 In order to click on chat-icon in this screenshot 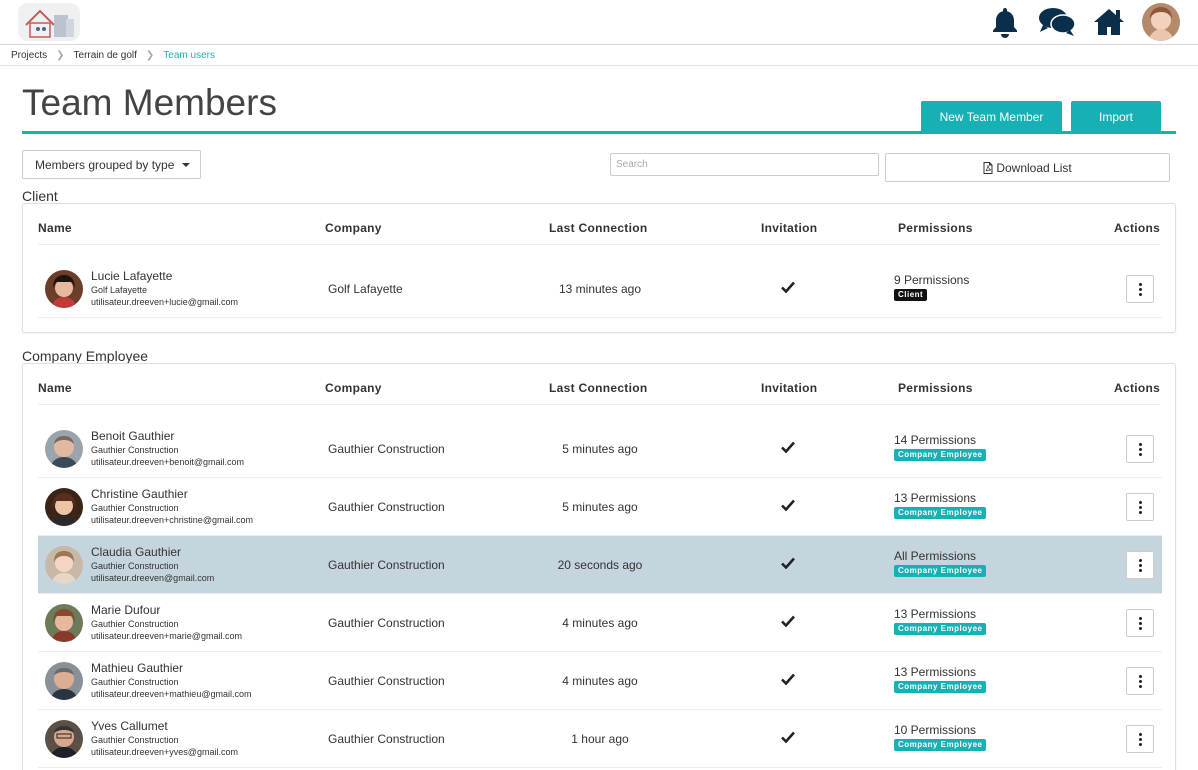, I will do `click(1057, 22)`.